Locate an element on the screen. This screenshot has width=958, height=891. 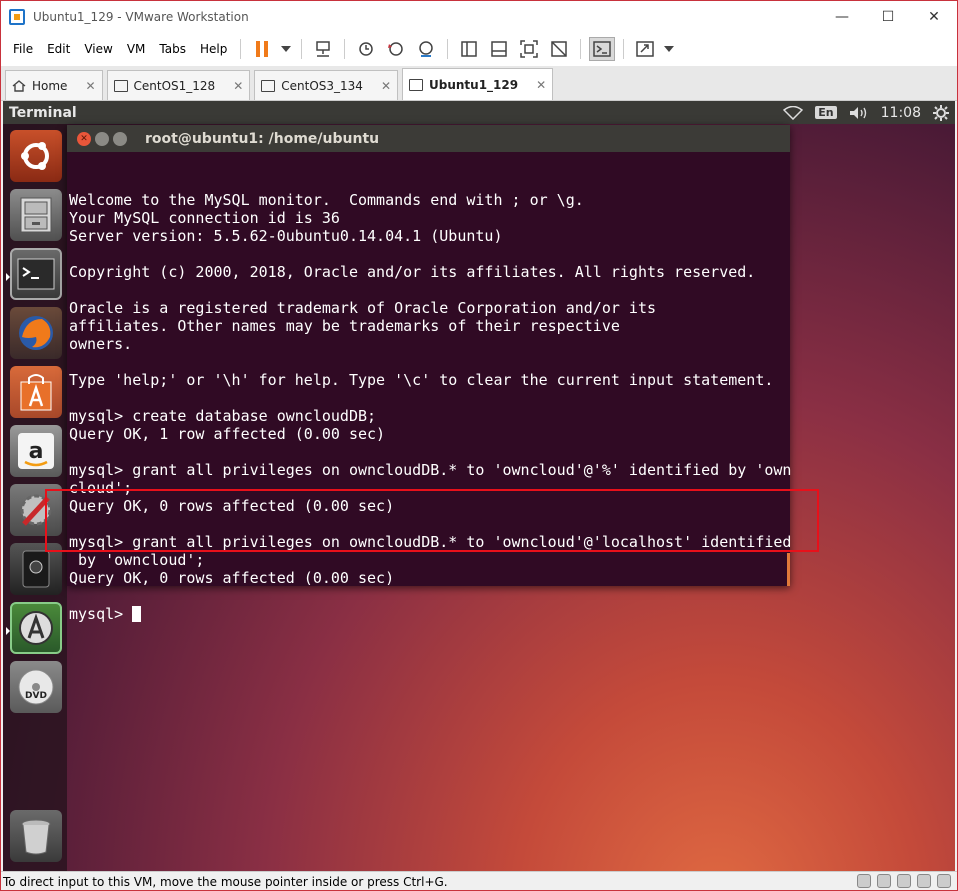
vm-icon is located at coordinates (268, 85).